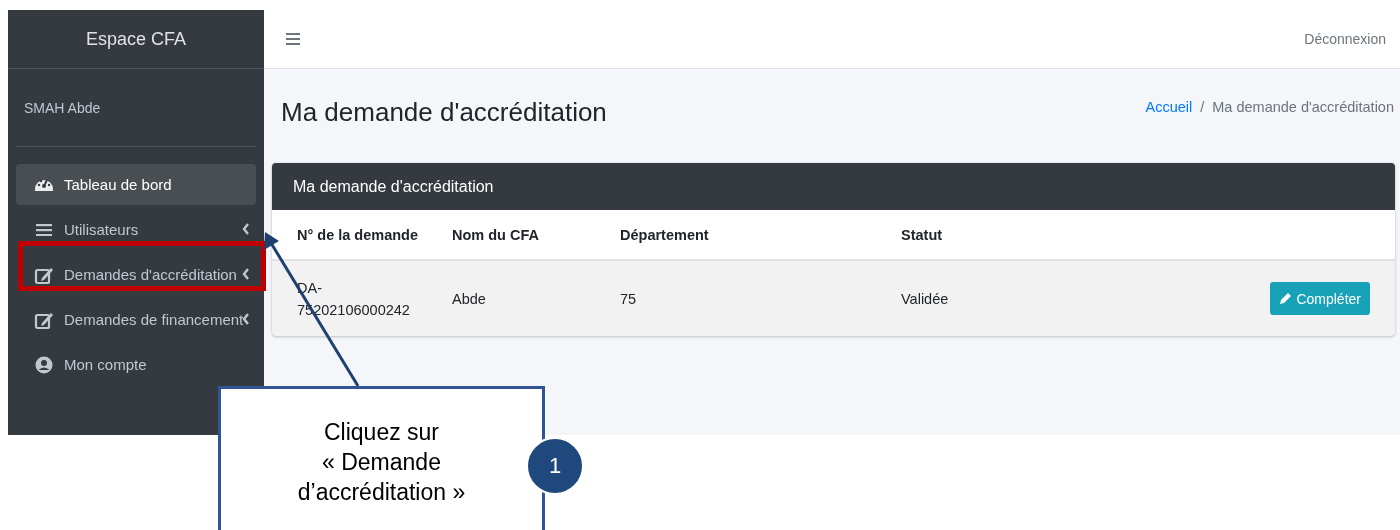 The height and width of the screenshot is (530, 1400). I want to click on table-cell-text: Abde, so click(469, 299).